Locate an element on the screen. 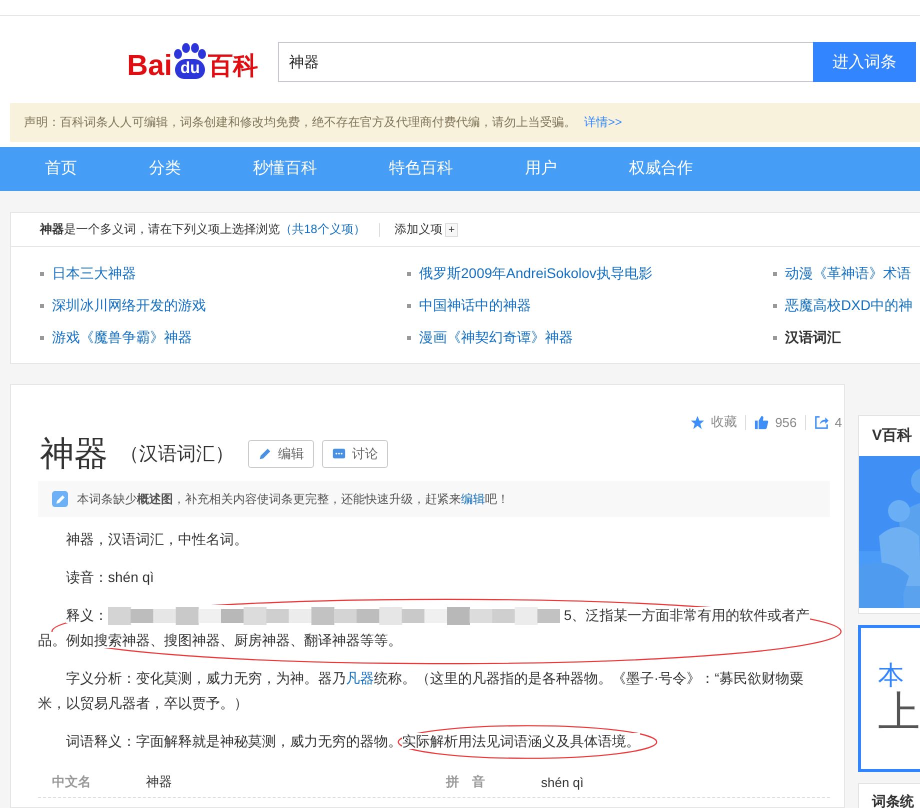 This screenshot has height=808, width=920. sense-link: 恶魔高校DXD中的神 is located at coordinates (849, 306).